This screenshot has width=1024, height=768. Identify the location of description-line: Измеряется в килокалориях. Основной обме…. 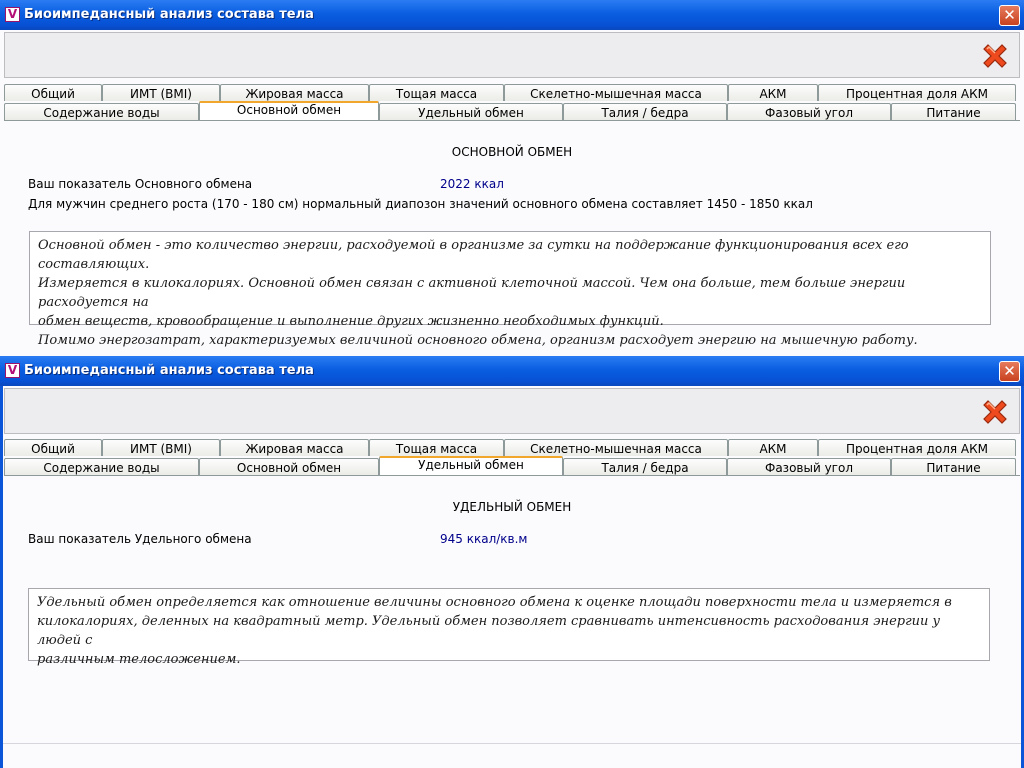
(472, 293).